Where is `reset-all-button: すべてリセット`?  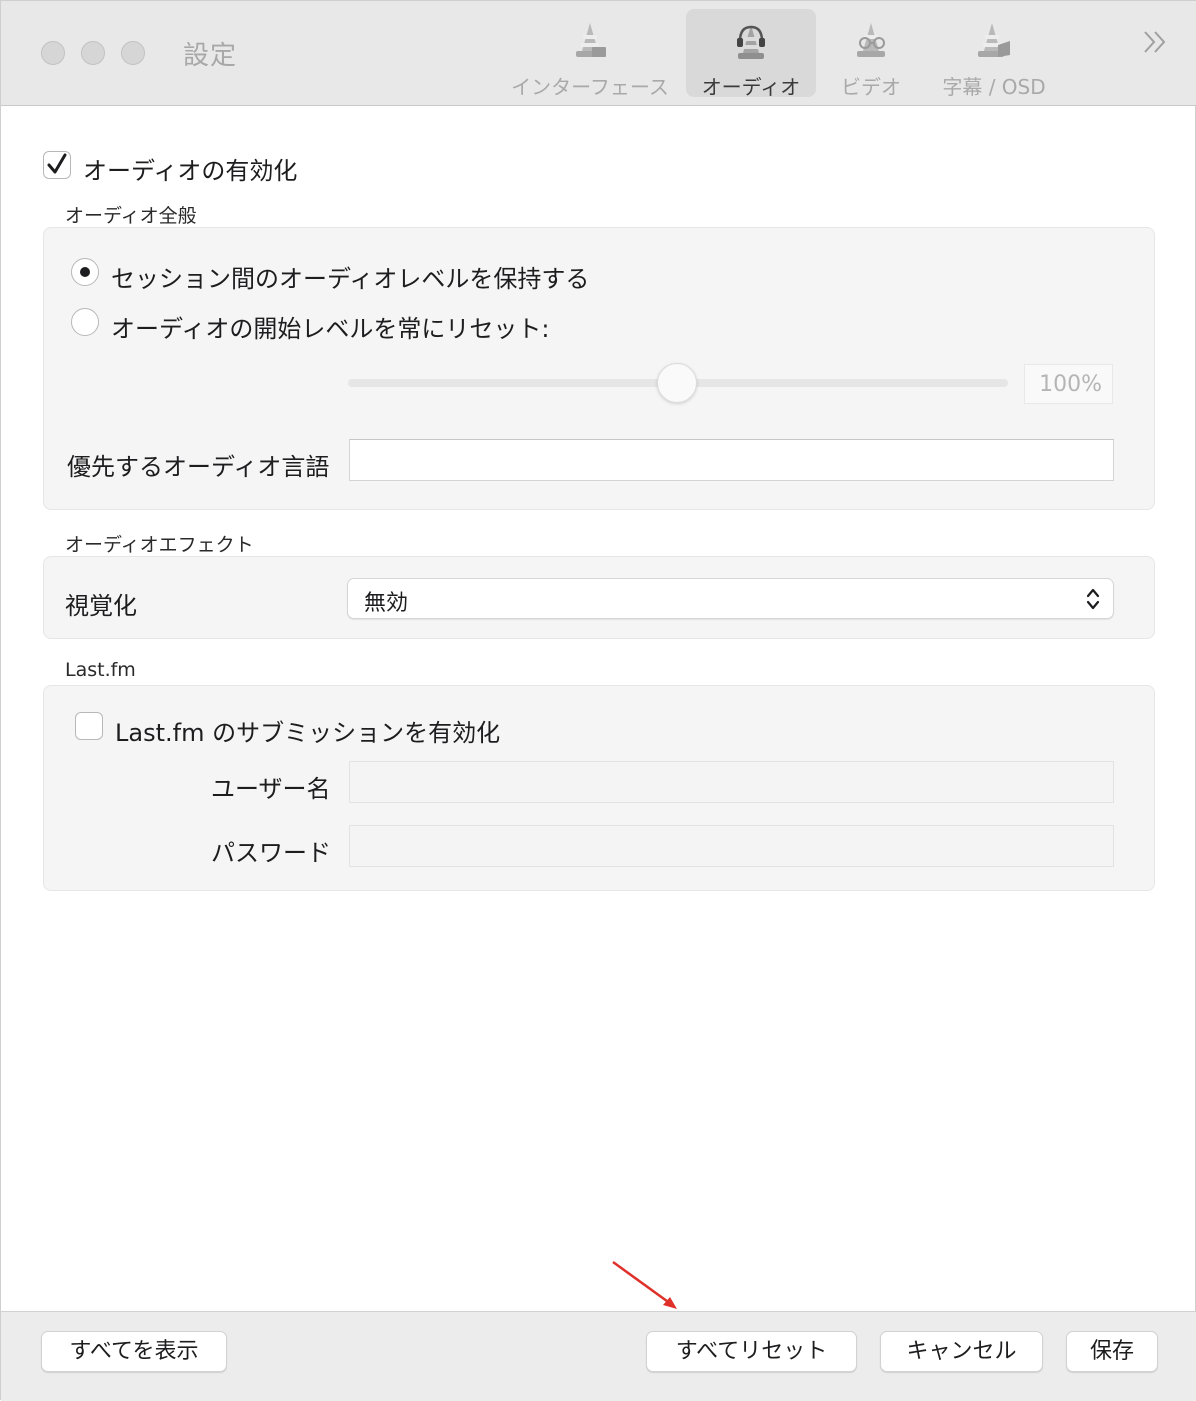 reset-all-button: すべてリセット is located at coordinates (751, 1351).